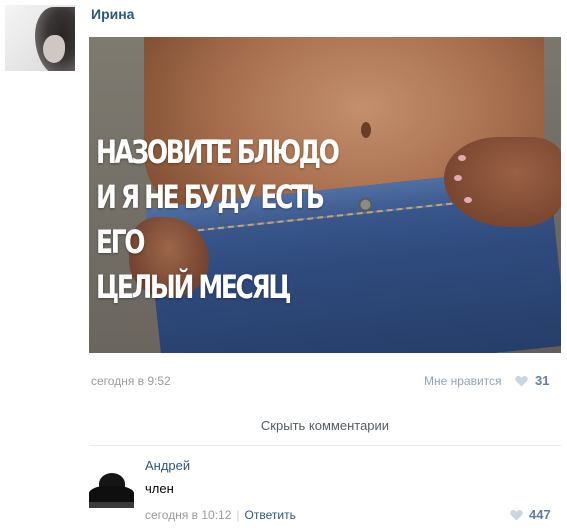 This screenshot has width=567, height=528. I want to click on comment-meta: сегодня в 10:12 | Ответить, so click(220, 515).